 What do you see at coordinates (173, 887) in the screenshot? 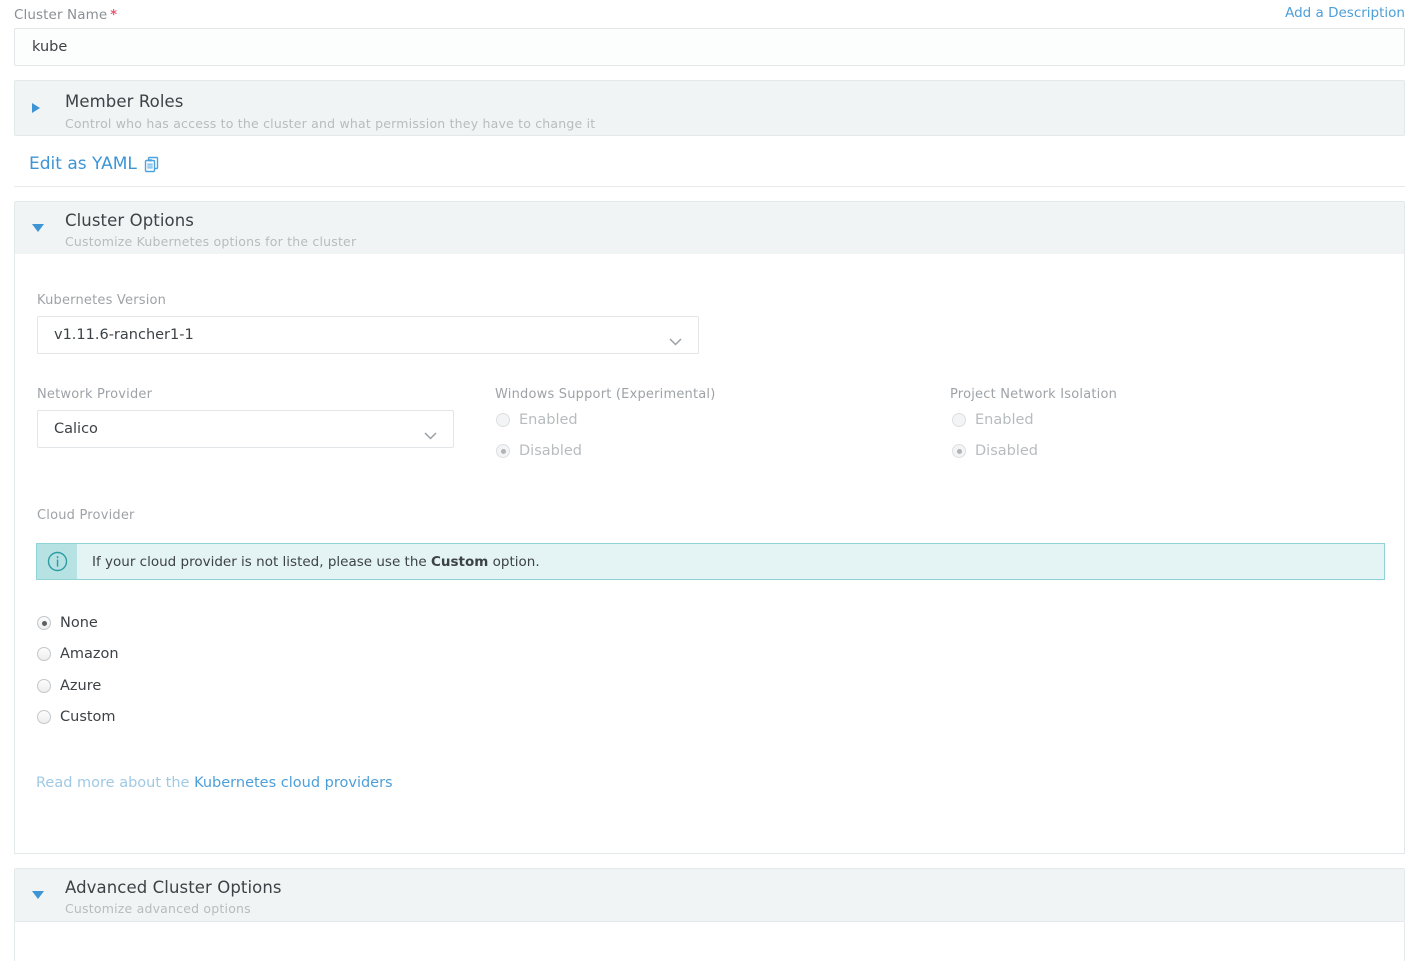
I see `advanced-cluster-options-title: Advanced Cluster Options` at bounding box center [173, 887].